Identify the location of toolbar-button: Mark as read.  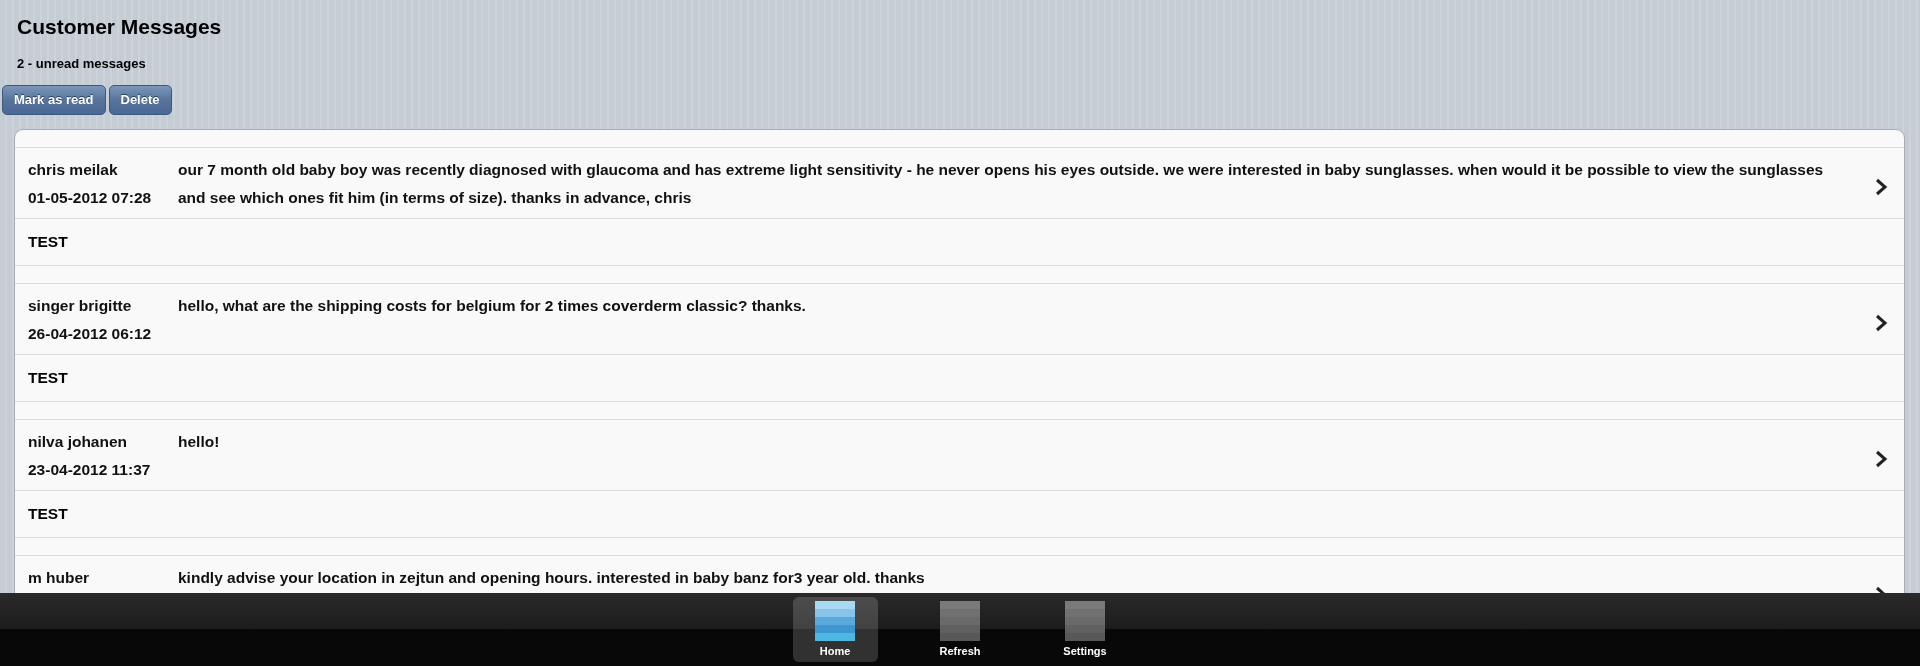
(54, 99).